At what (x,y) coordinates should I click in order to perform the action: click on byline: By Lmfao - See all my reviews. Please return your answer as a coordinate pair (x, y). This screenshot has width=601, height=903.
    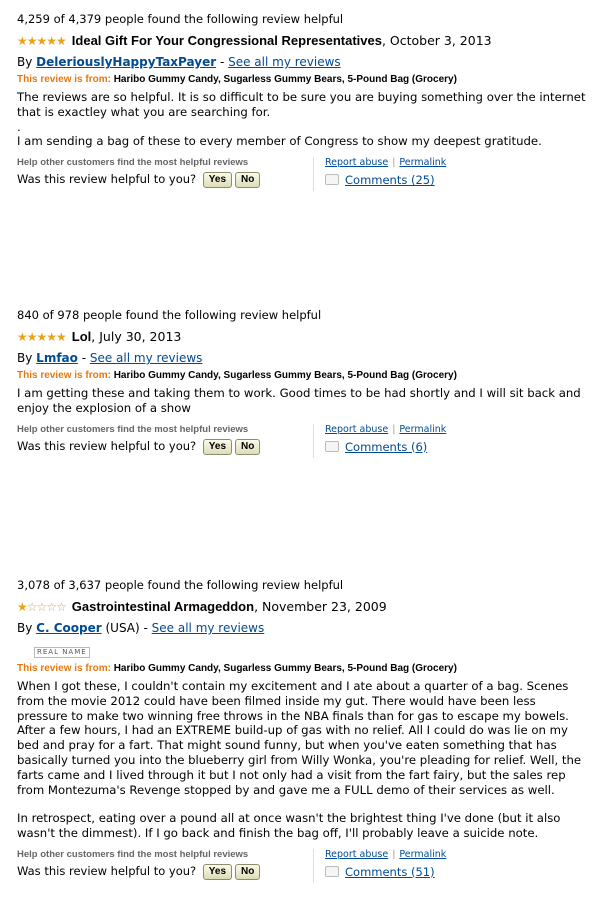
    Looking at the image, I should click on (110, 358).